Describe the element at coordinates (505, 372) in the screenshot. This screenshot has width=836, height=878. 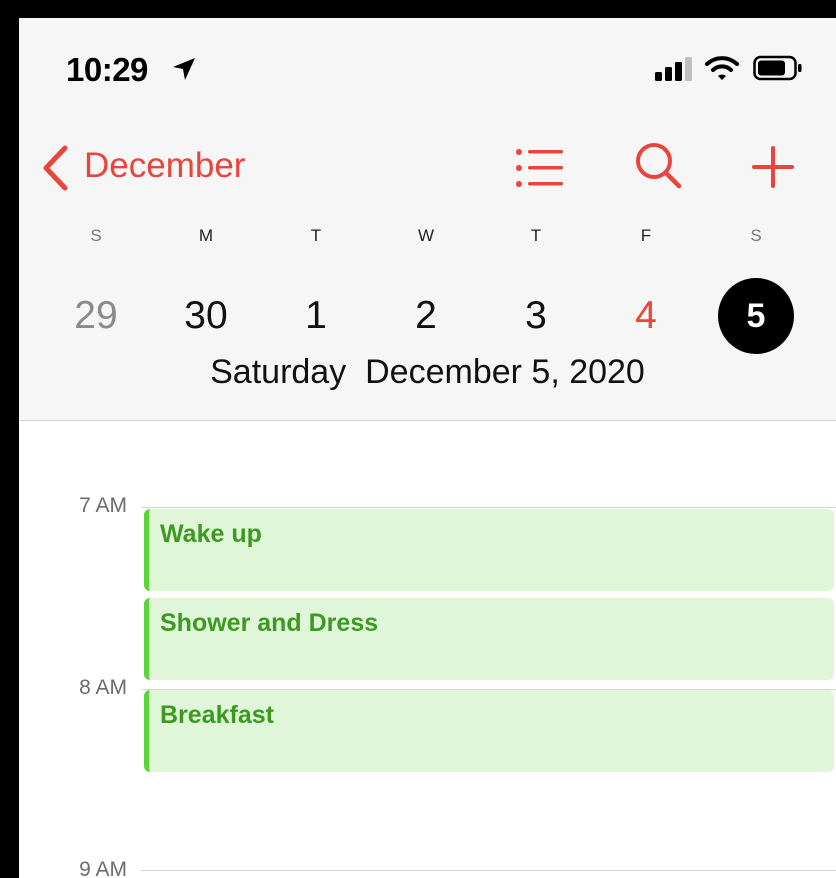
I see `selected-date: December 5, 2020` at that location.